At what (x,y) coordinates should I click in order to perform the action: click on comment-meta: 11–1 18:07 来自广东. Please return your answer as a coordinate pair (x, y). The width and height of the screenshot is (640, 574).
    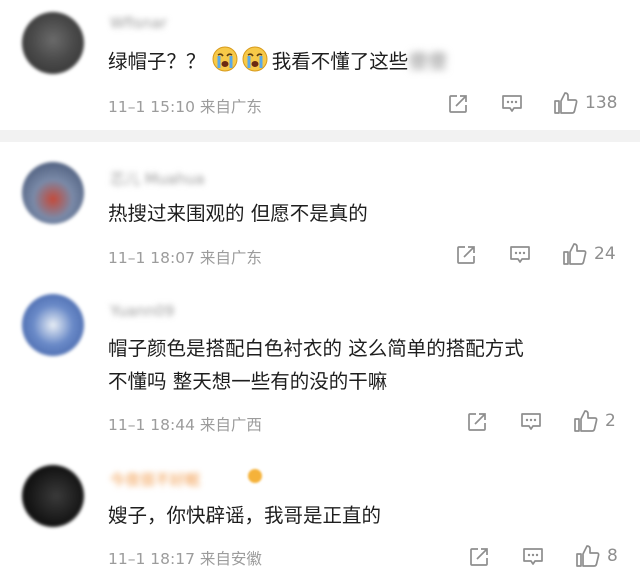
    Looking at the image, I should click on (185, 257).